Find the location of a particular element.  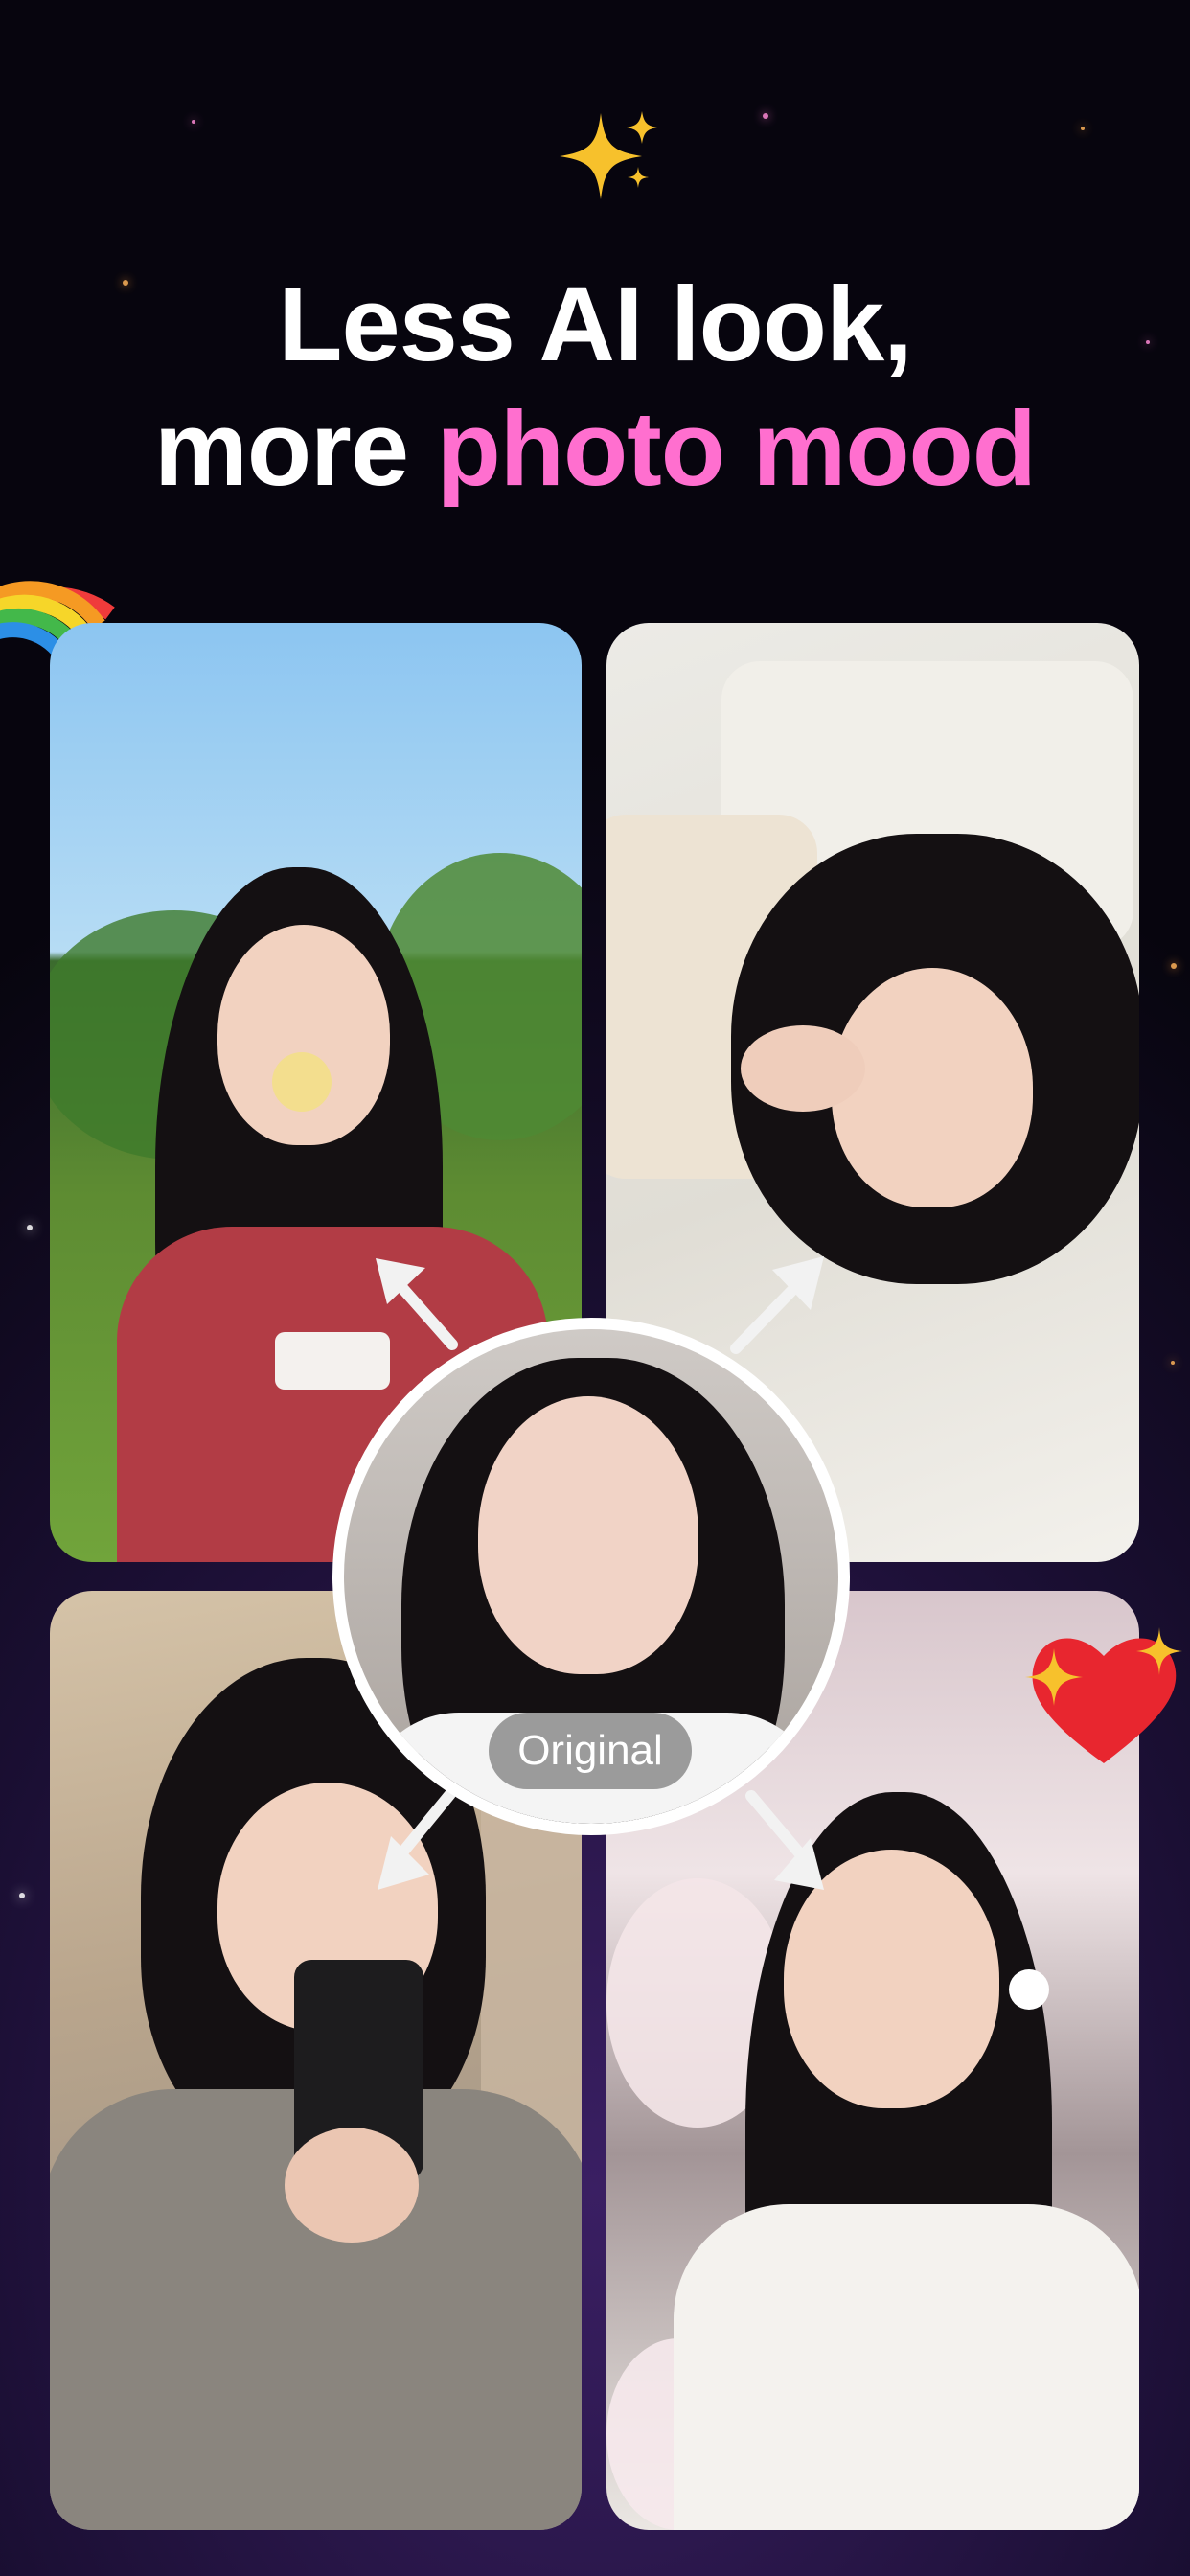

original-label-badge: Original is located at coordinates (590, 1751).